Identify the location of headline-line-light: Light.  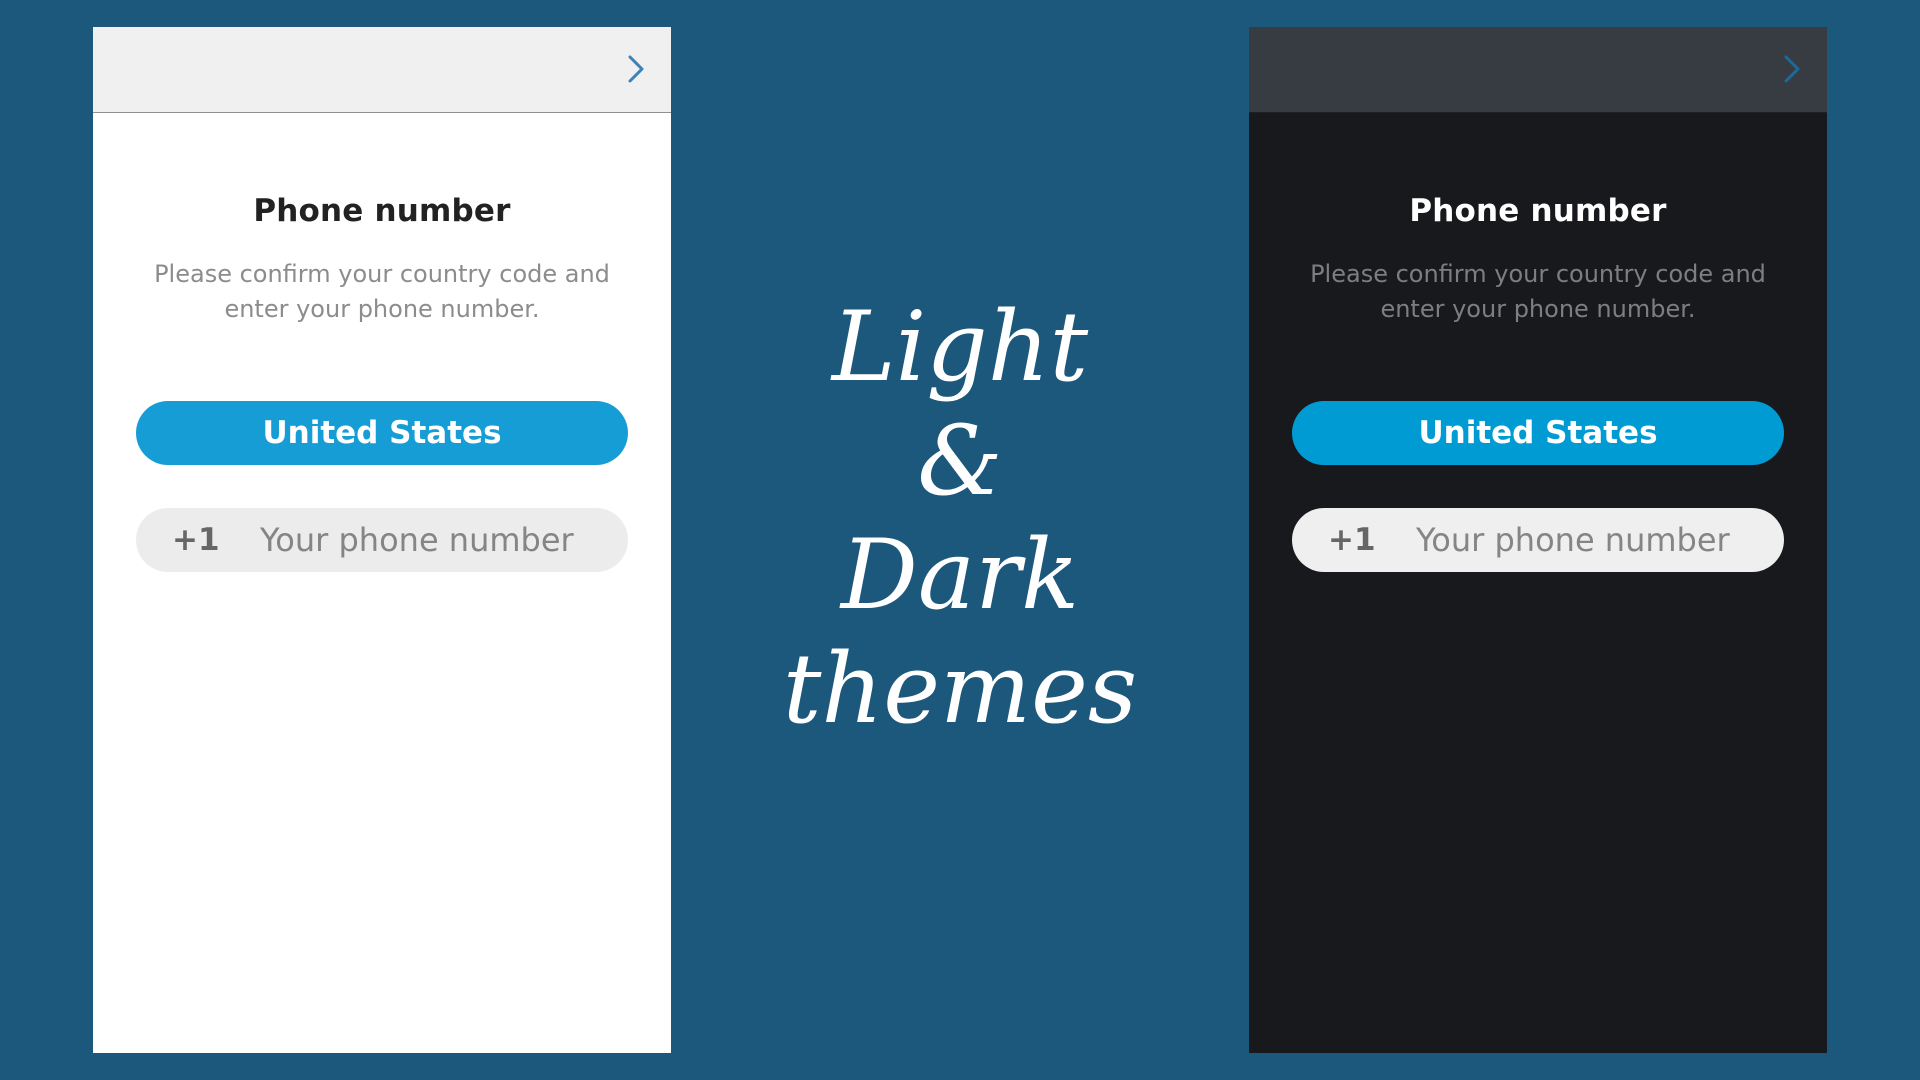
(960, 347).